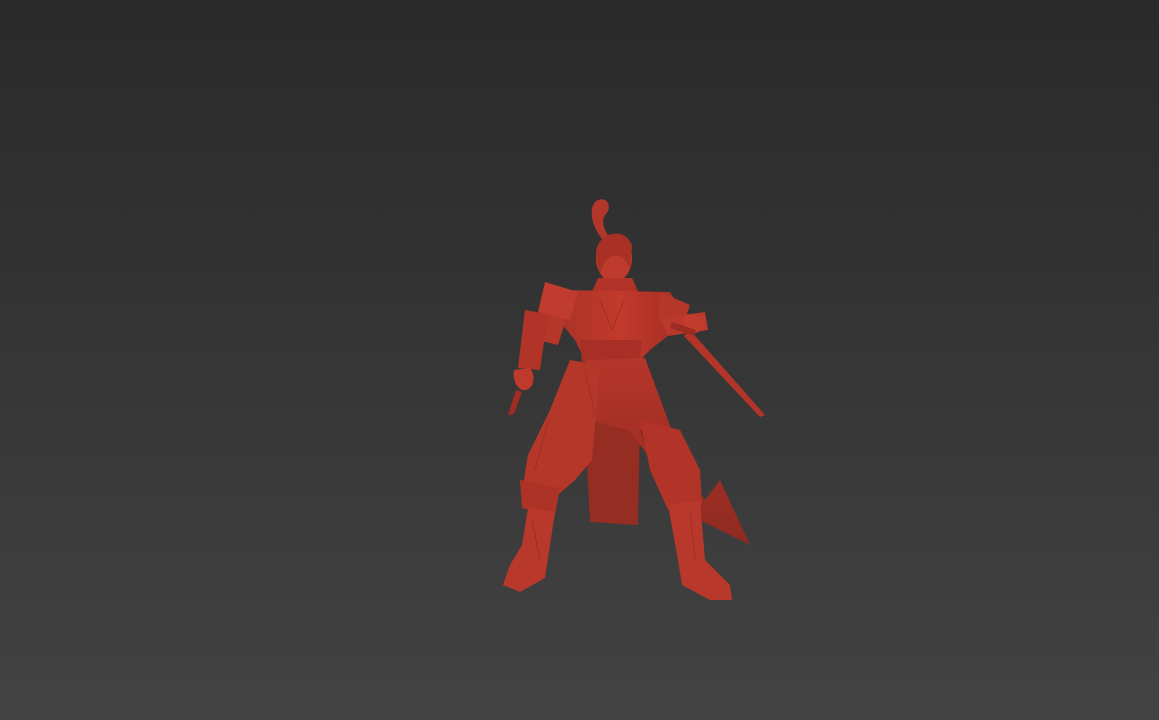  I want to click on left-hand, so click(523, 379).